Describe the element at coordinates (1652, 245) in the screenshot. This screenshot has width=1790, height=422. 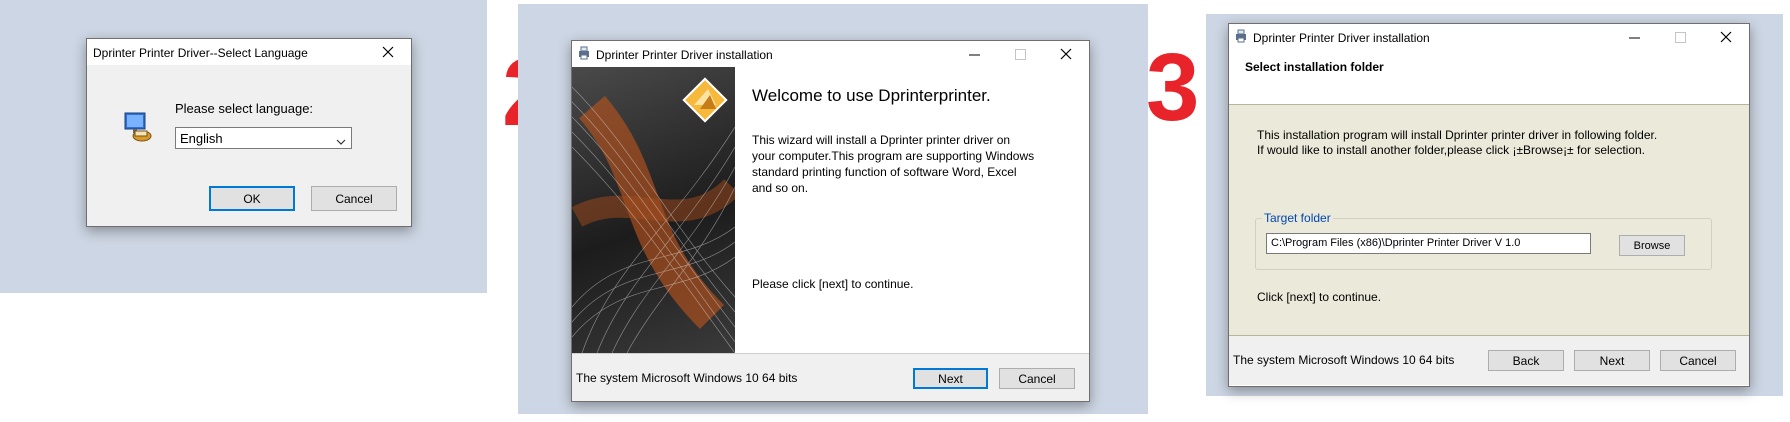
I see `browse-button: Browse` at that location.